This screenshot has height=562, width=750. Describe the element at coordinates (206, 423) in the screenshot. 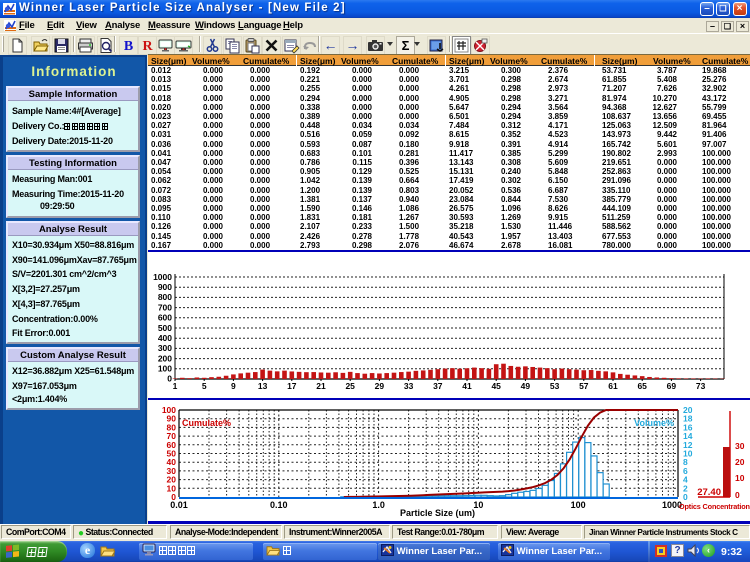

I see `svg-text: Cumulate%` at that location.